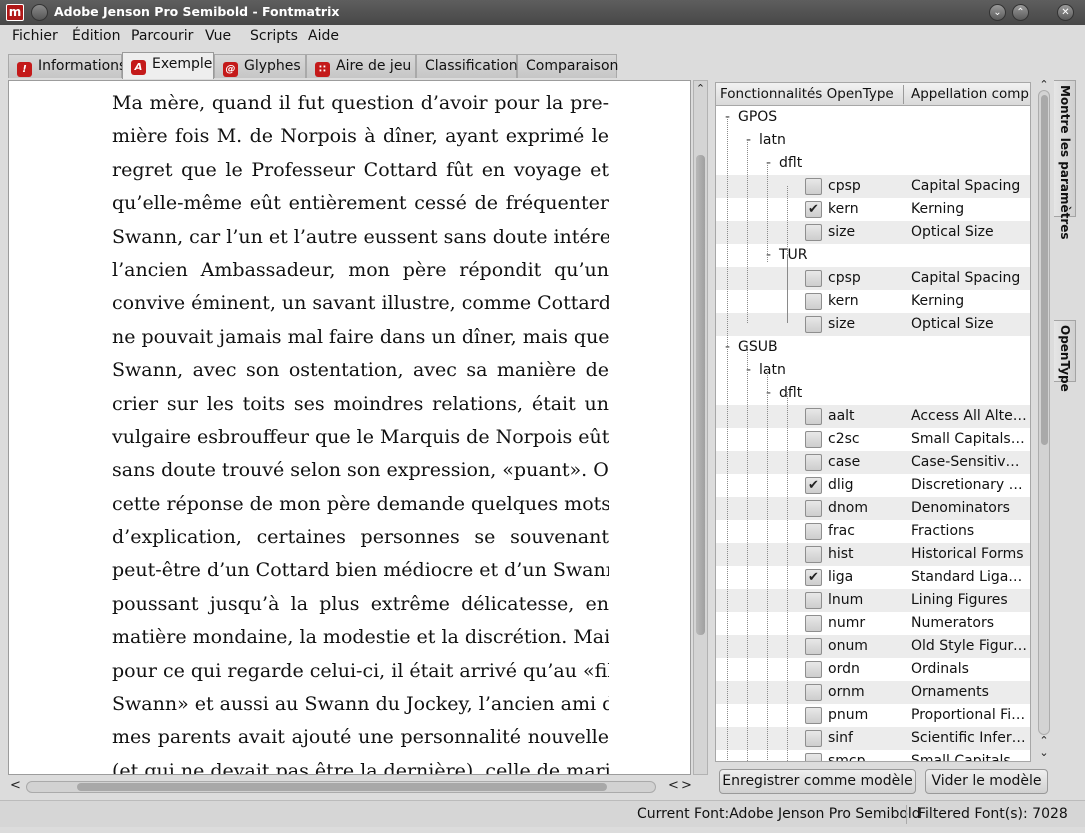  I want to click on feature-tag: smcp, so click(847, 757).